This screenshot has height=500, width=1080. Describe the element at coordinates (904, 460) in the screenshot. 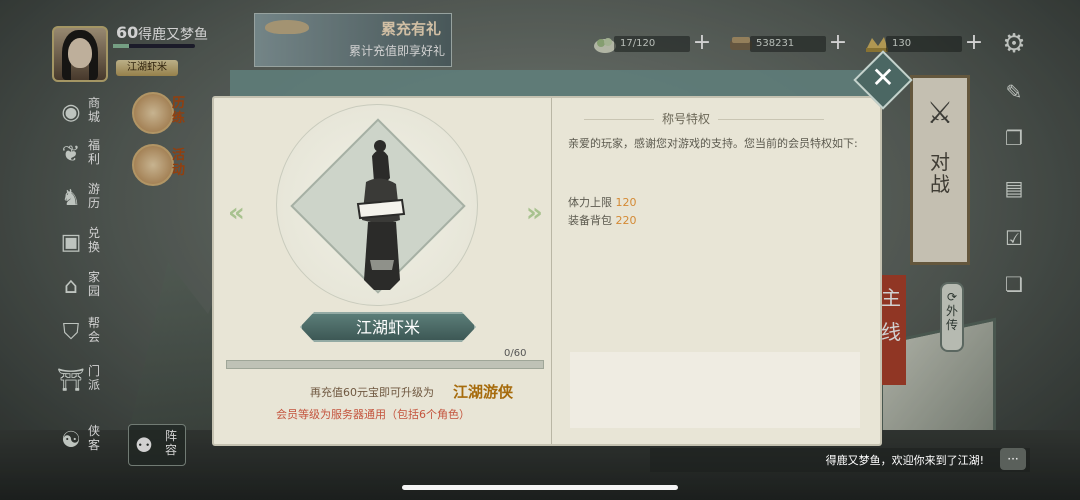

I see `chat-message: 得鹿又梦鱼，欢迎你来到了江湖!` at that location.